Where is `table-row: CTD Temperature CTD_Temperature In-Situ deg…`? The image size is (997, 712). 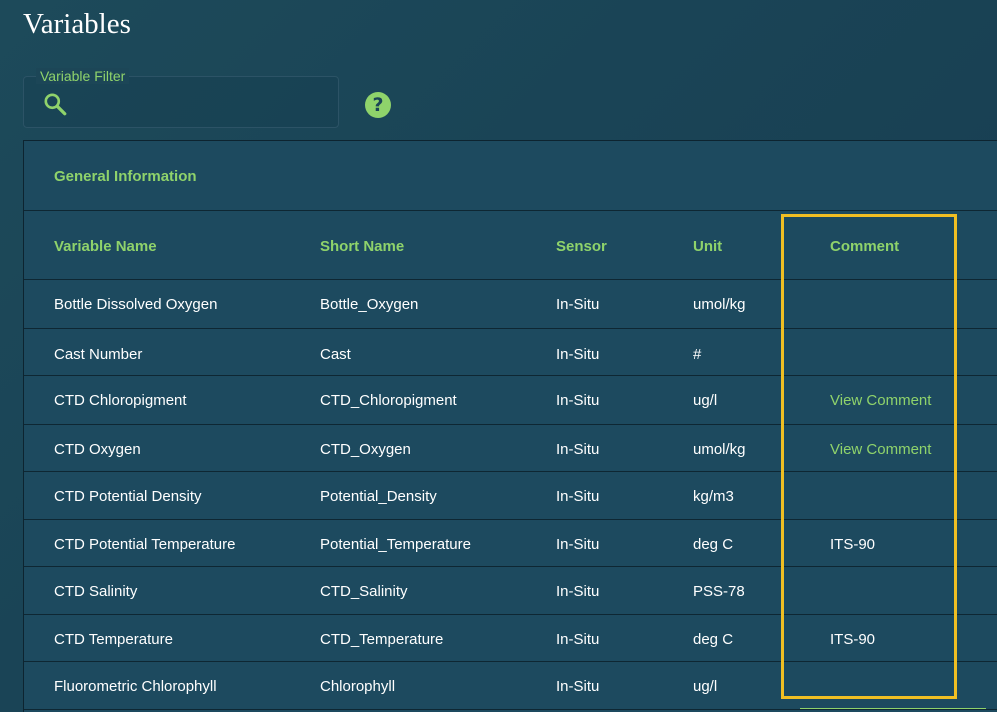 table-row: CTD Temperature CTD_Temperature In-Situ deg… is located at coordinates (510, 638).